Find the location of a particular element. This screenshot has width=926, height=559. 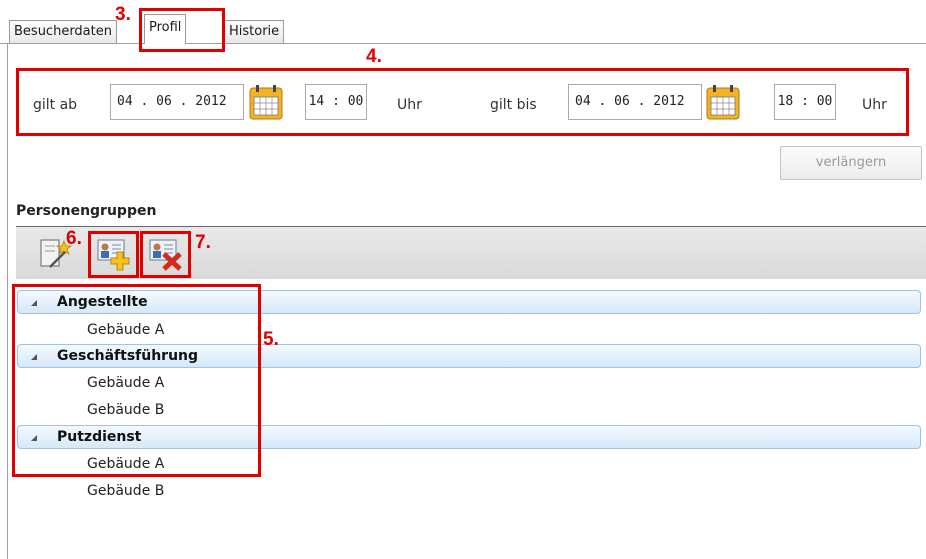

valid-to-time-input: 18 : 00 is located at coordinates (805, 102).